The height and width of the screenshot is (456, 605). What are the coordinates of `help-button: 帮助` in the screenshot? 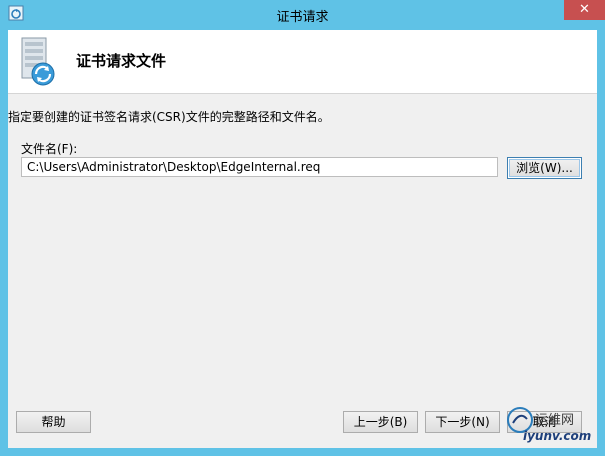 It's located at (53, 422).